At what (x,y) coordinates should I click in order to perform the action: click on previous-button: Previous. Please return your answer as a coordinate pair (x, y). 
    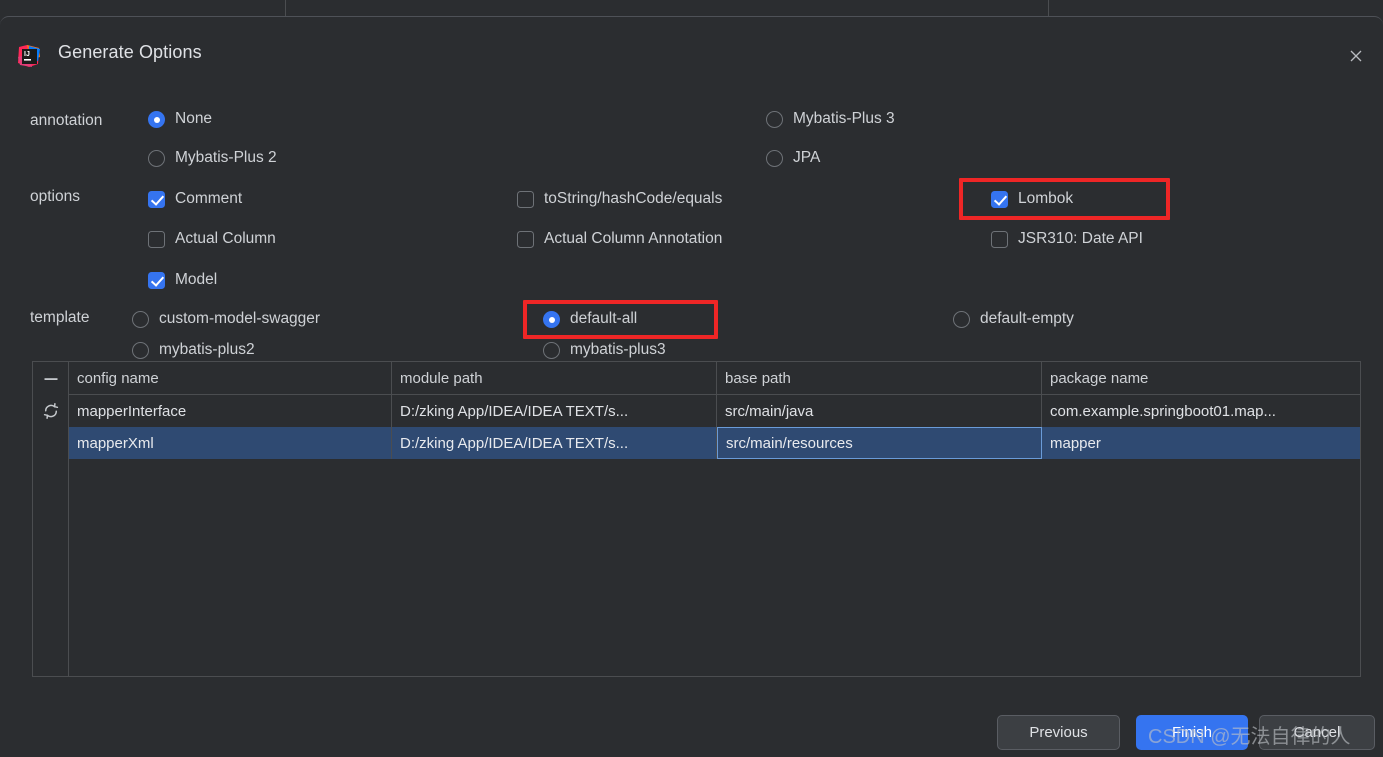
    Looking at the image, I should click on (1058, 732).